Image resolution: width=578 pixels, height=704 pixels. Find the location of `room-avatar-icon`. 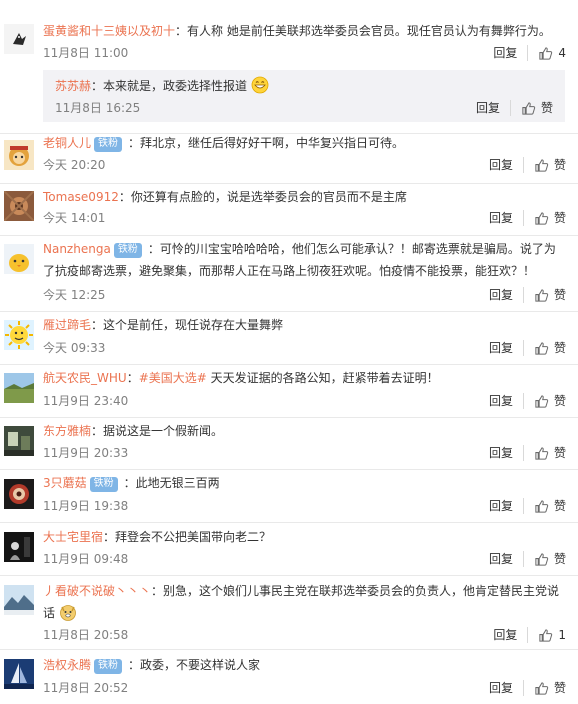

room-avatar-icon is located at coordinates (19, 441).